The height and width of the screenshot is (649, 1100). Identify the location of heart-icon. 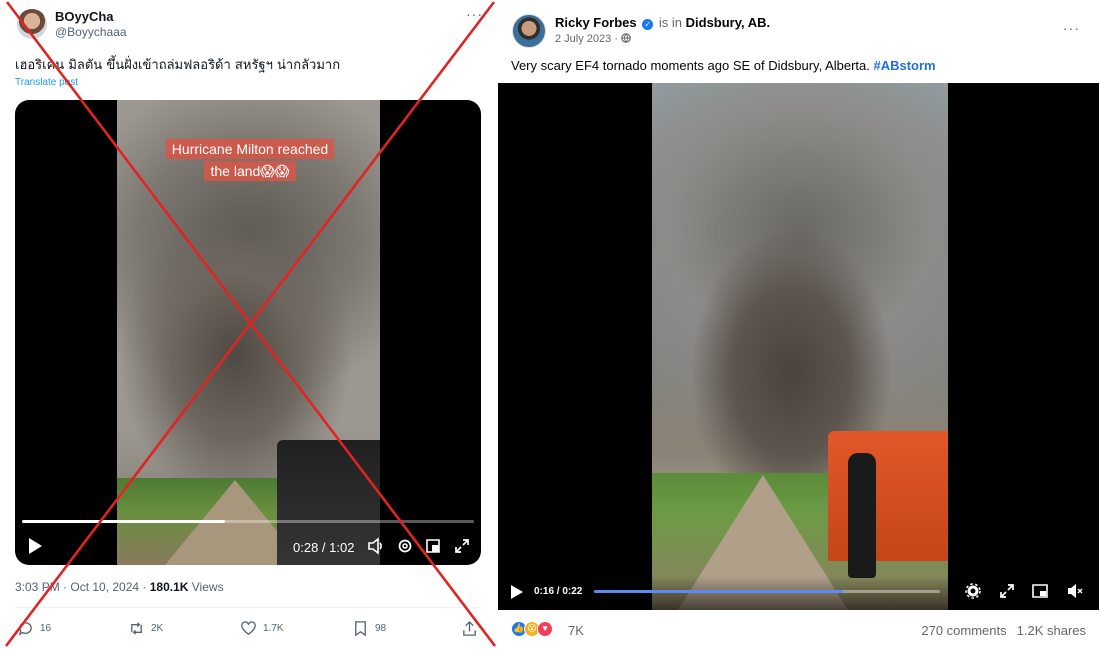
(248, 628).